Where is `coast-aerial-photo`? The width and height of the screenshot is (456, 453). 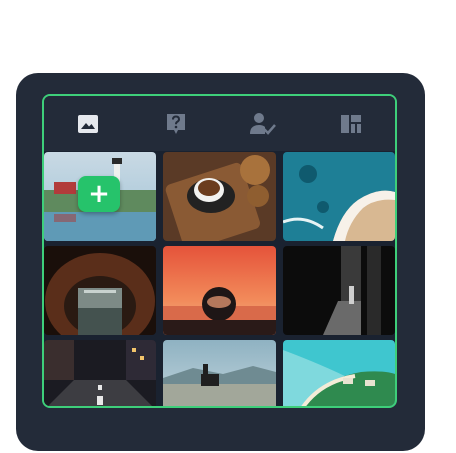 coast-aerial-photo is located at coordinates (339, 196).